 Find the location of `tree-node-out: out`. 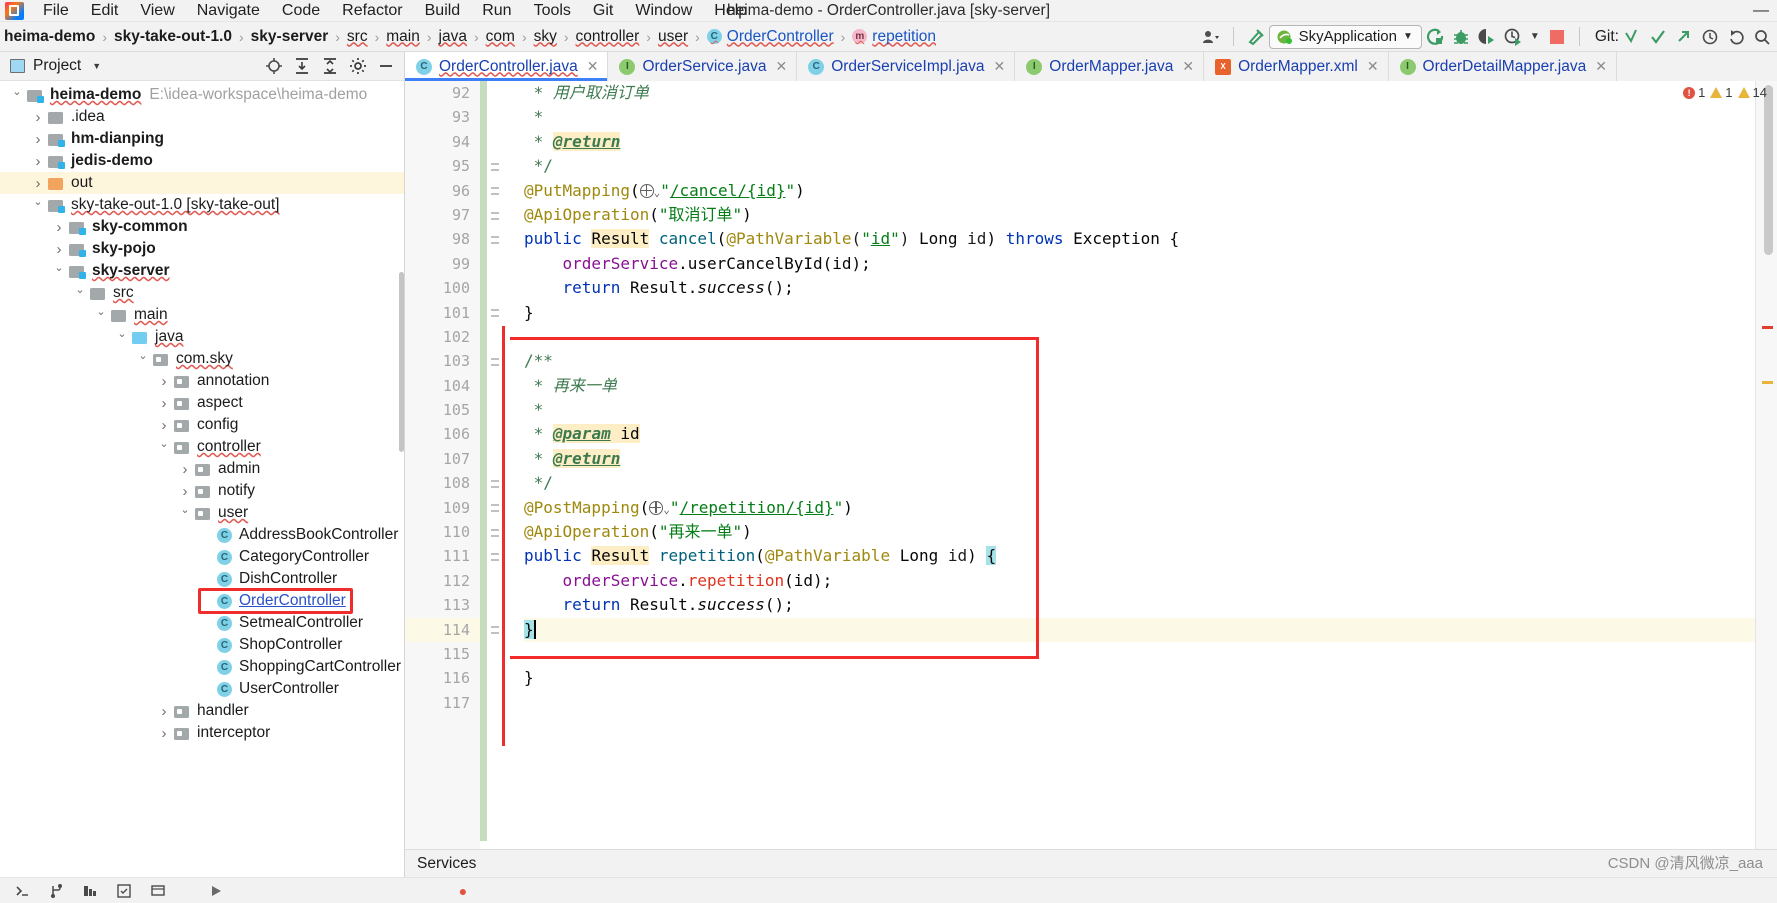

tree-node-out: out is located at coordinates (202, 183).